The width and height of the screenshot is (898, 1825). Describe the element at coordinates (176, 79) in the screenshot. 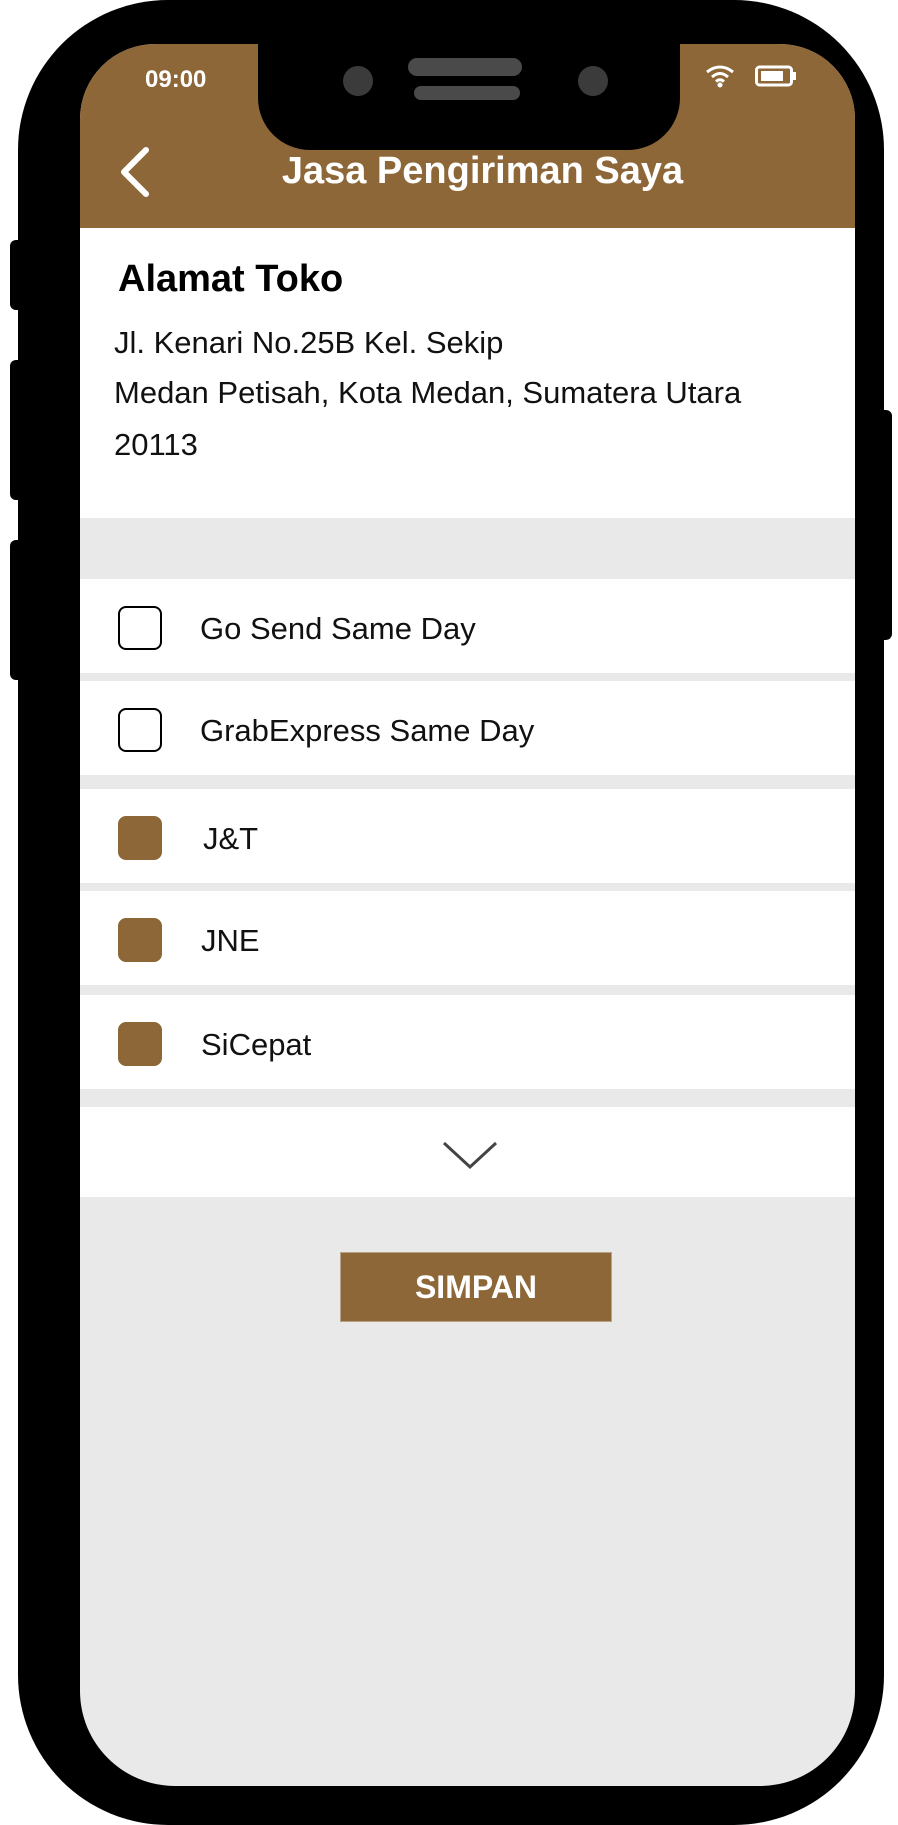

I see `status-time: 09:00` at that location.